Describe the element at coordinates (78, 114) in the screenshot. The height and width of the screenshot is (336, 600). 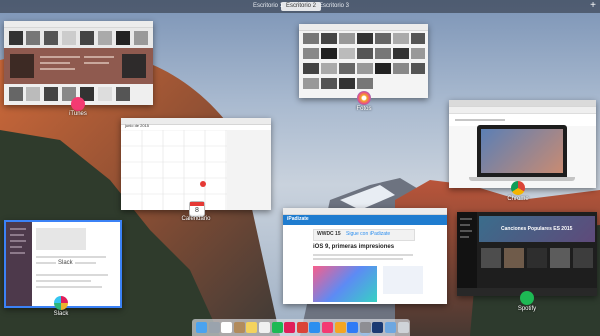
I see `itunes-label: iTunes` at that location.